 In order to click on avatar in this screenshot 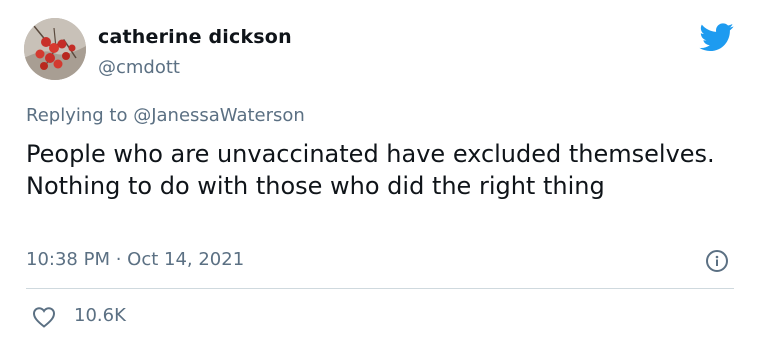, I will do `click(55, 49)`.